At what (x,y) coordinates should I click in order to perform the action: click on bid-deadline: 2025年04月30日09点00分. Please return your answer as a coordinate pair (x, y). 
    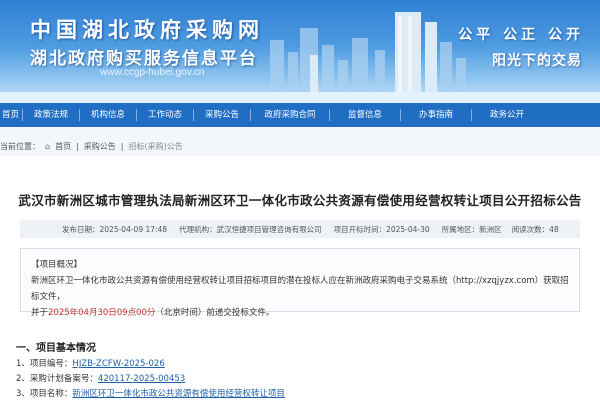
    Looking at the image, I should click on (102, 313).